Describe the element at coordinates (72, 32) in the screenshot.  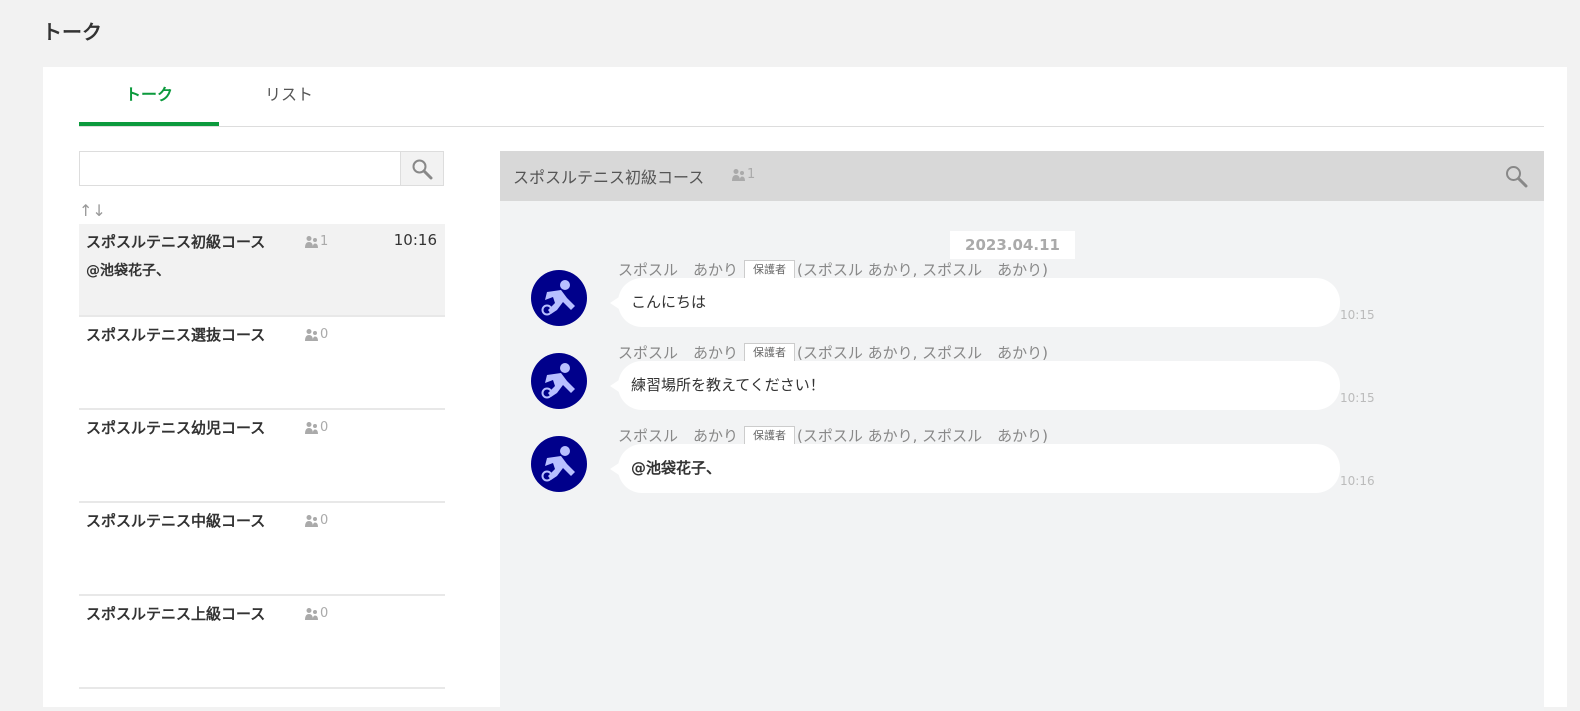
I see `page-title: トーク` at that location.